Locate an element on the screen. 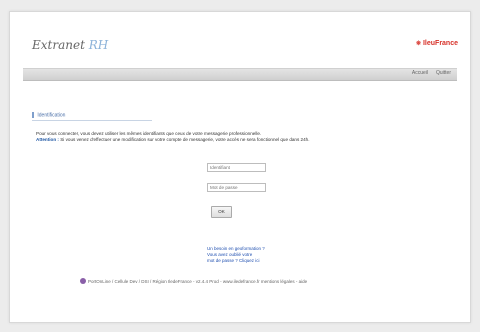  region-logo: ❊ IleuFrance is located at coordinates (437, 43).